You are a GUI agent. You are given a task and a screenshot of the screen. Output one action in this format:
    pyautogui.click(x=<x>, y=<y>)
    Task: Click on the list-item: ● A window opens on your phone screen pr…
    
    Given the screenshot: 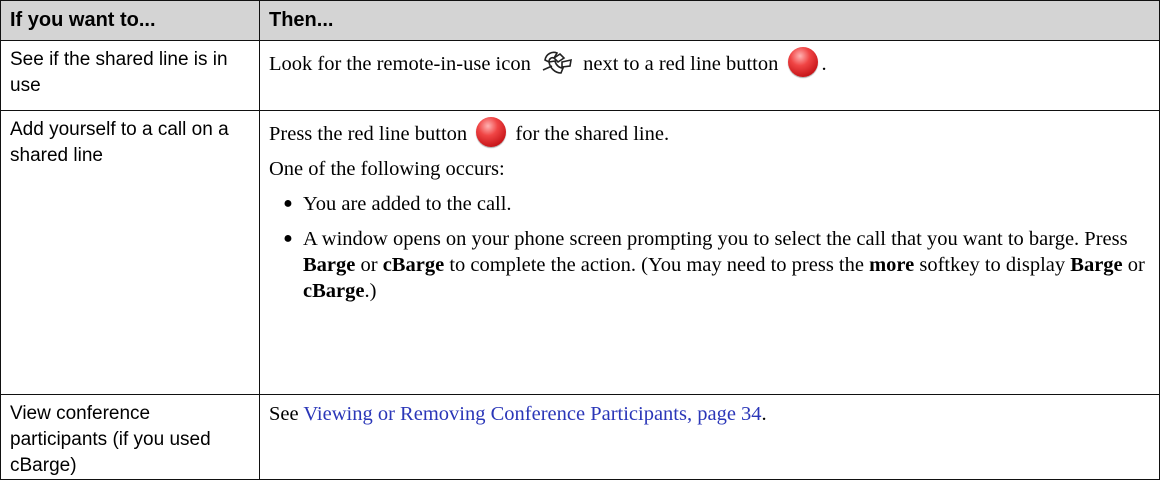 What is the action you would take?
    pyautogui.click(x=709, y=265)
    